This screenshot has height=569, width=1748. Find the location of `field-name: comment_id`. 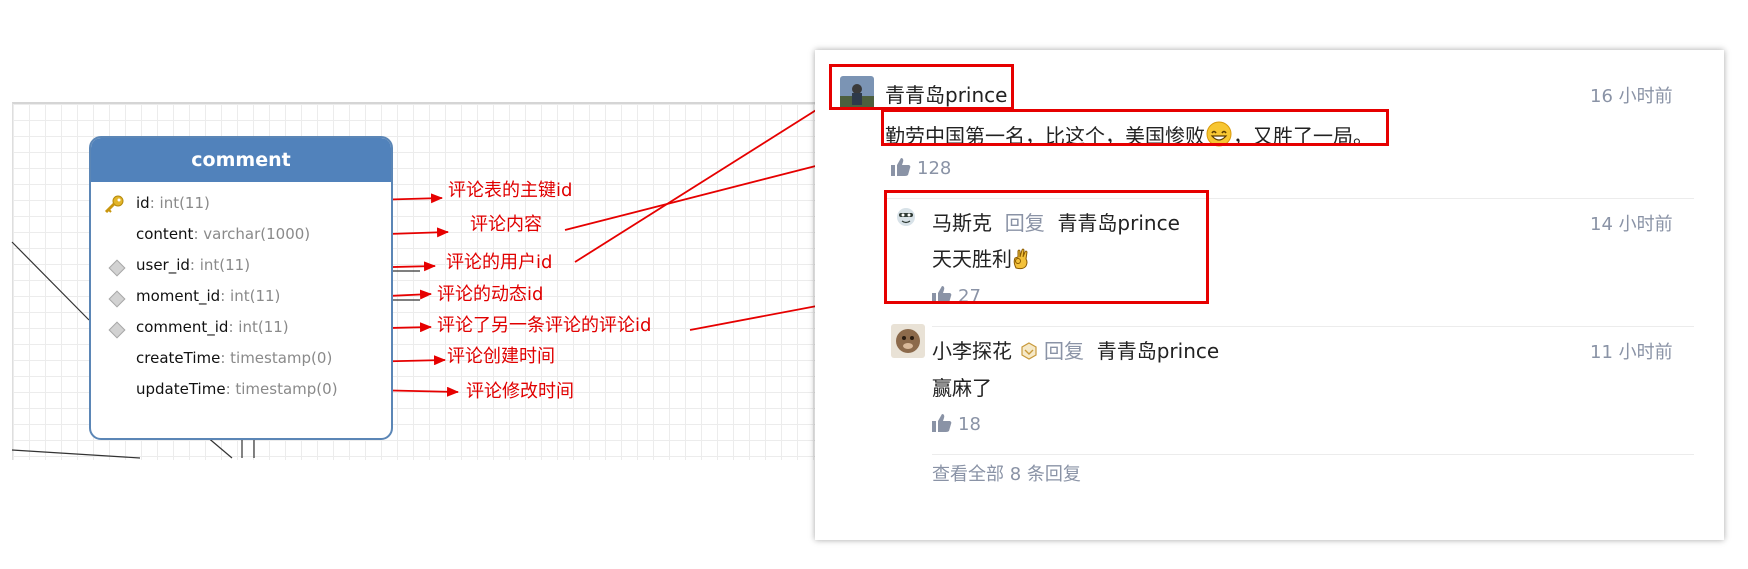

field-name: comment_id is located at coordinates (182, 327).